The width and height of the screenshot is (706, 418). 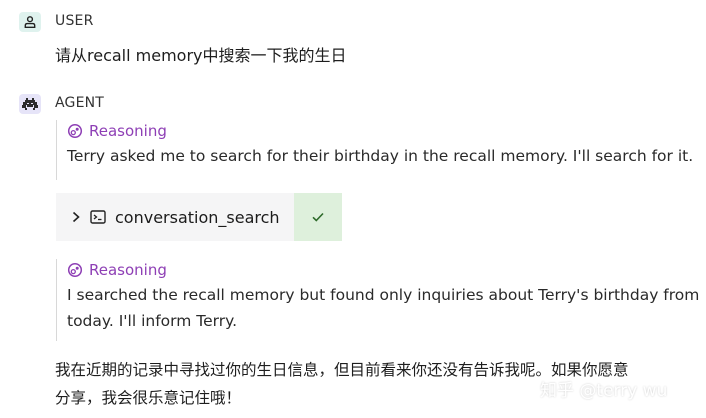 I want to click on tool-name: conversation_search, so click(x=197, y=217).